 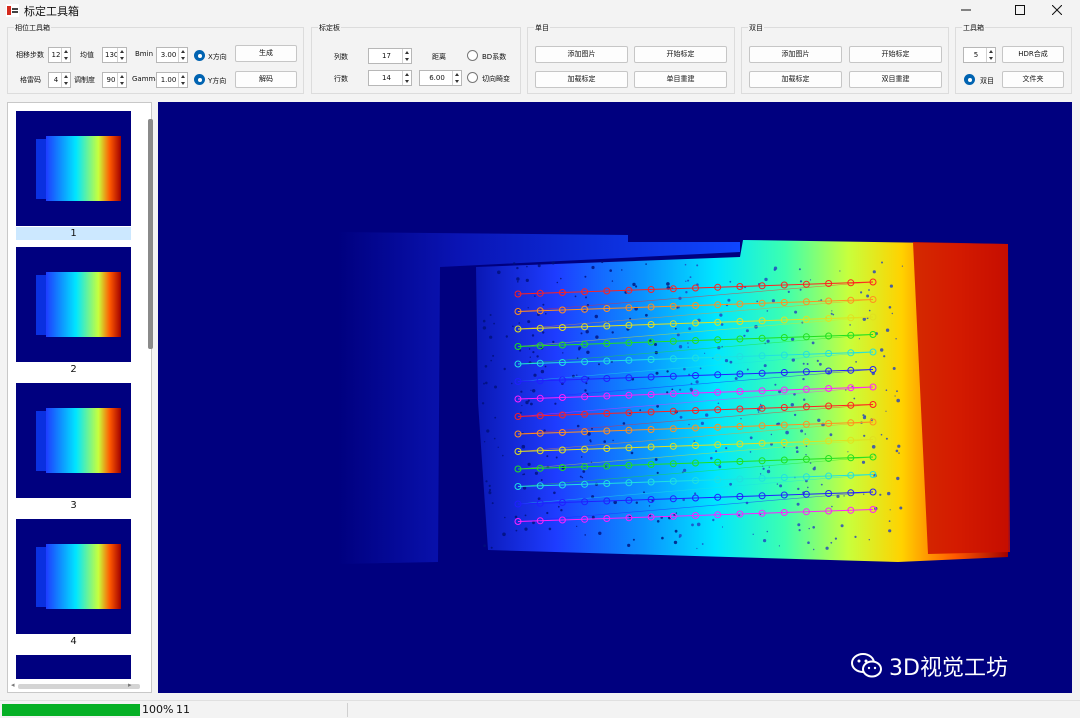 What do you see at coordinates (73, 369) in the screenshot?
I see `thumbnail-label: 2` at bounding box center [73, 369].